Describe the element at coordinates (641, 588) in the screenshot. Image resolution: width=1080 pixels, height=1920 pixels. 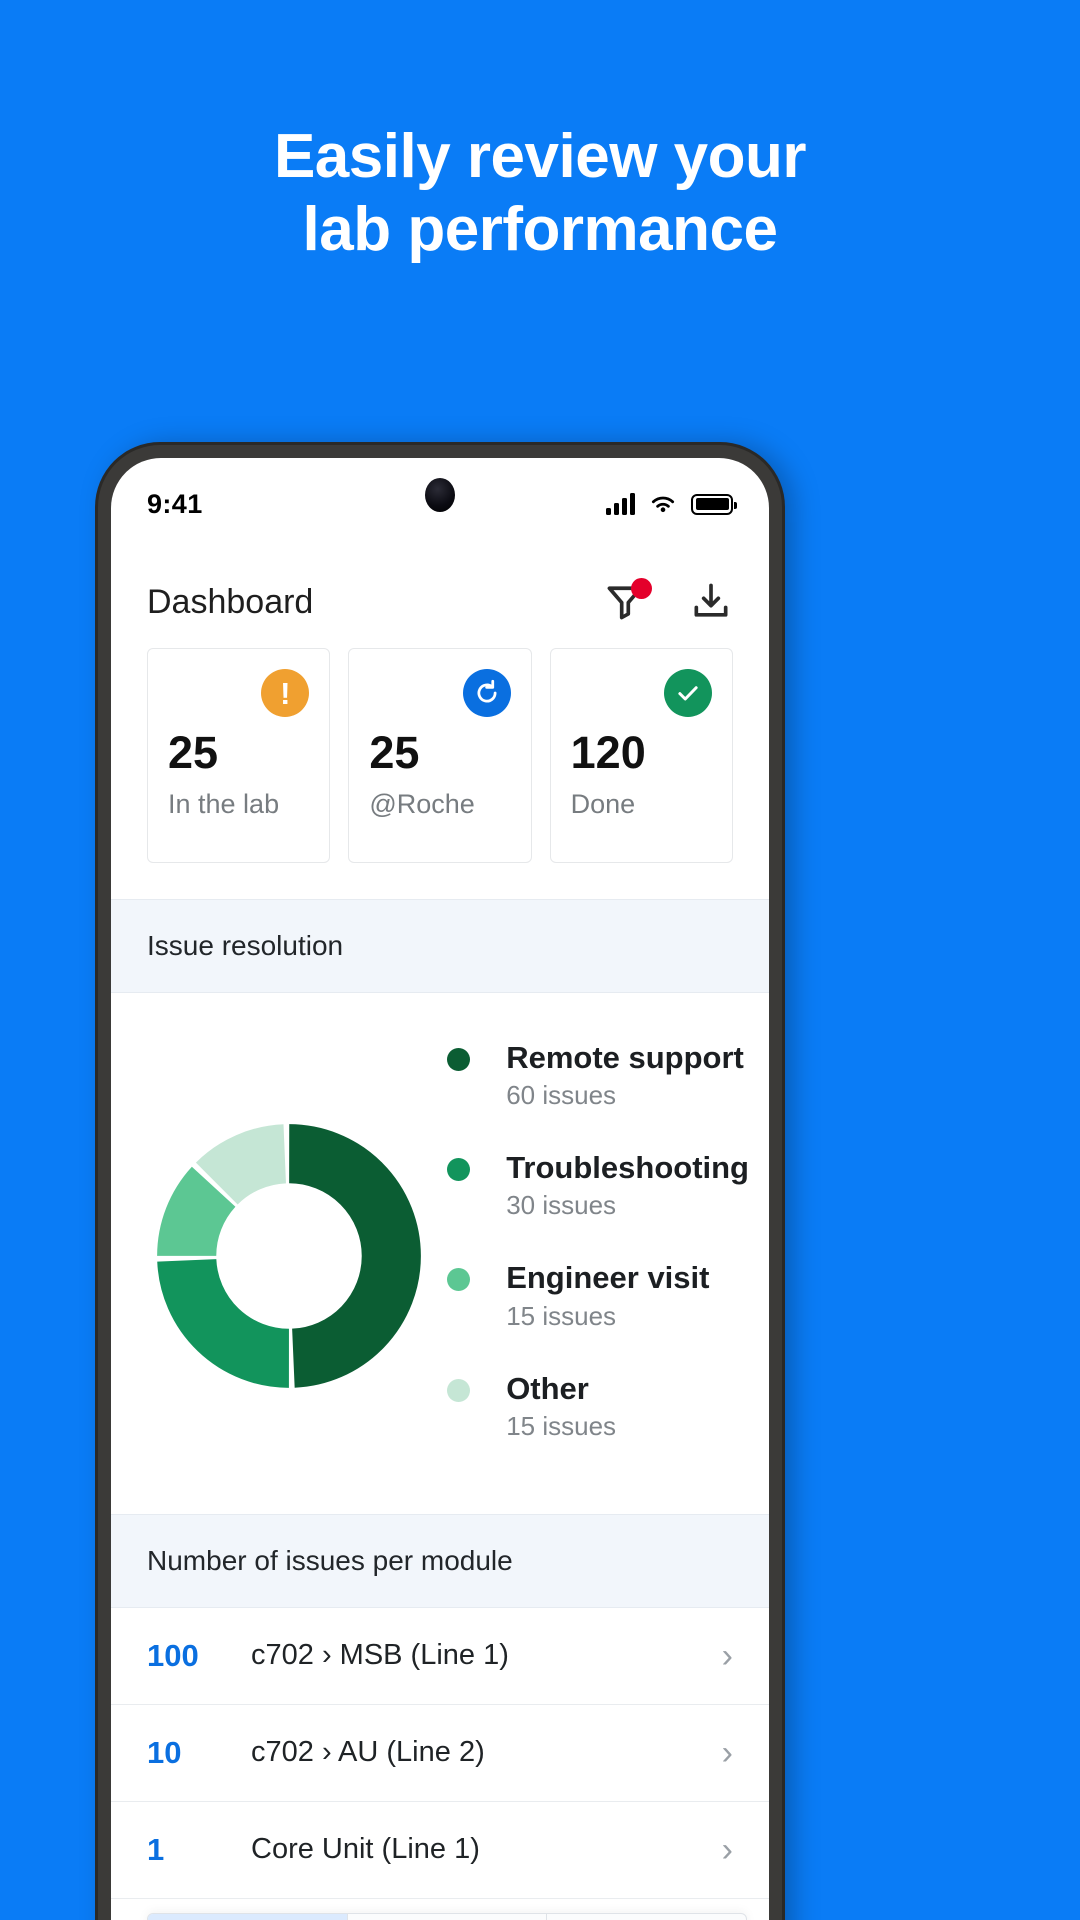
I see `filter-badge` at that location.